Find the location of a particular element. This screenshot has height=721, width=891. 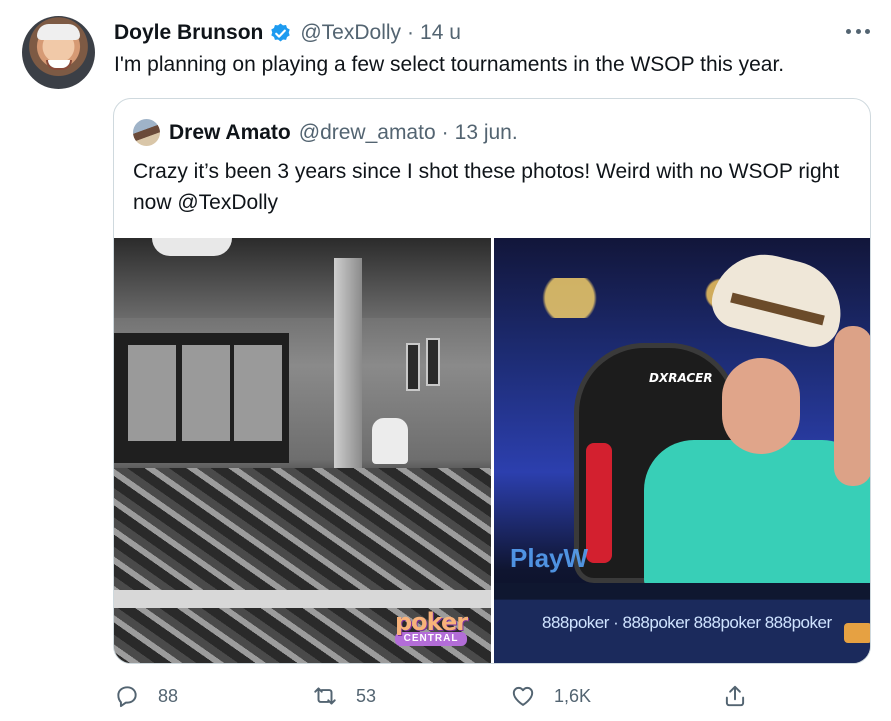

share-icon is located at coordinates (735, 696).